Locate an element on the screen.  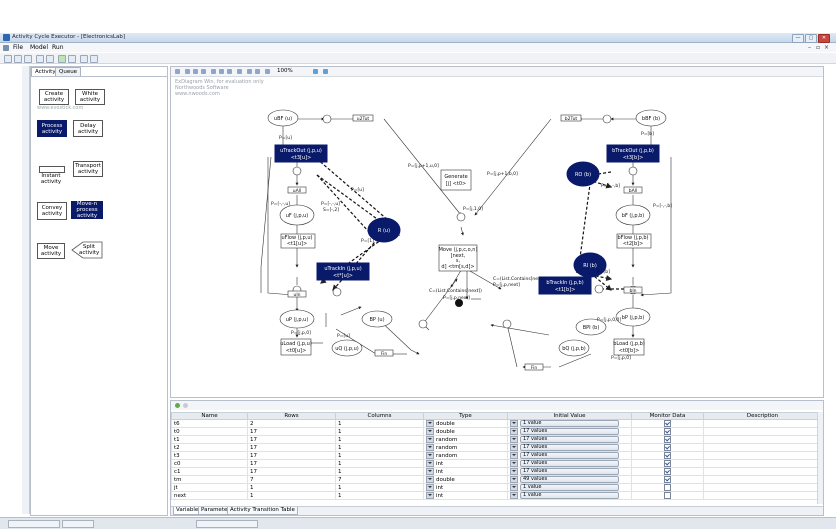
cell-name: t2 is located at coordinates (209, 447).